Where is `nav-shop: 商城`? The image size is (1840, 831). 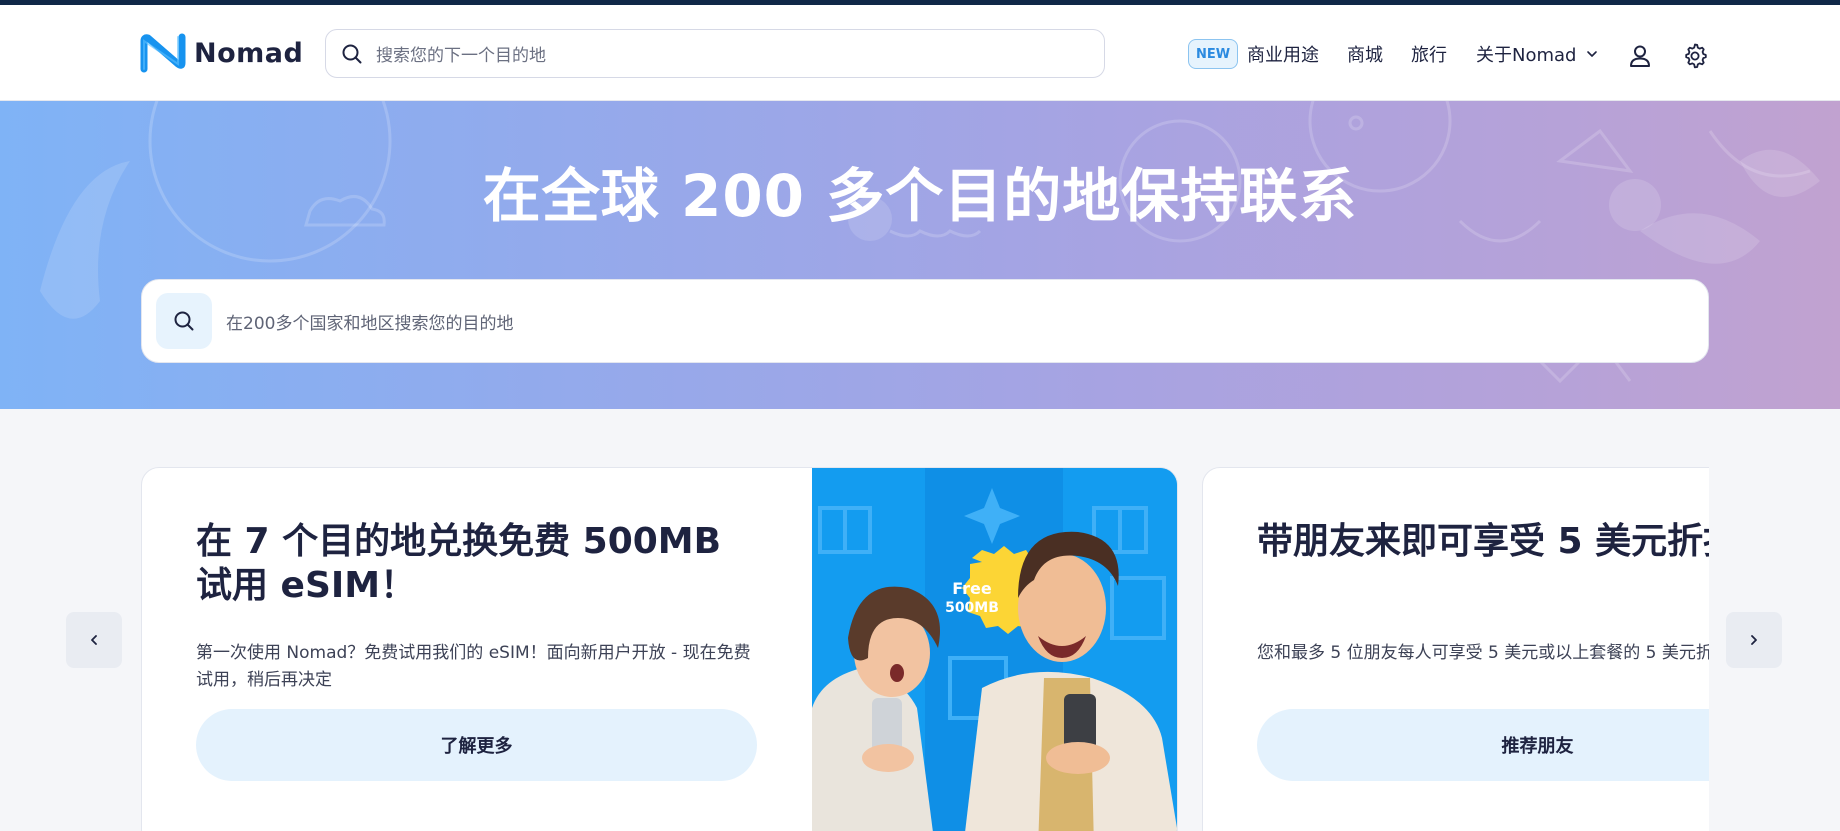
nav-shop: 商城 is located at coordinates (1365, 54).